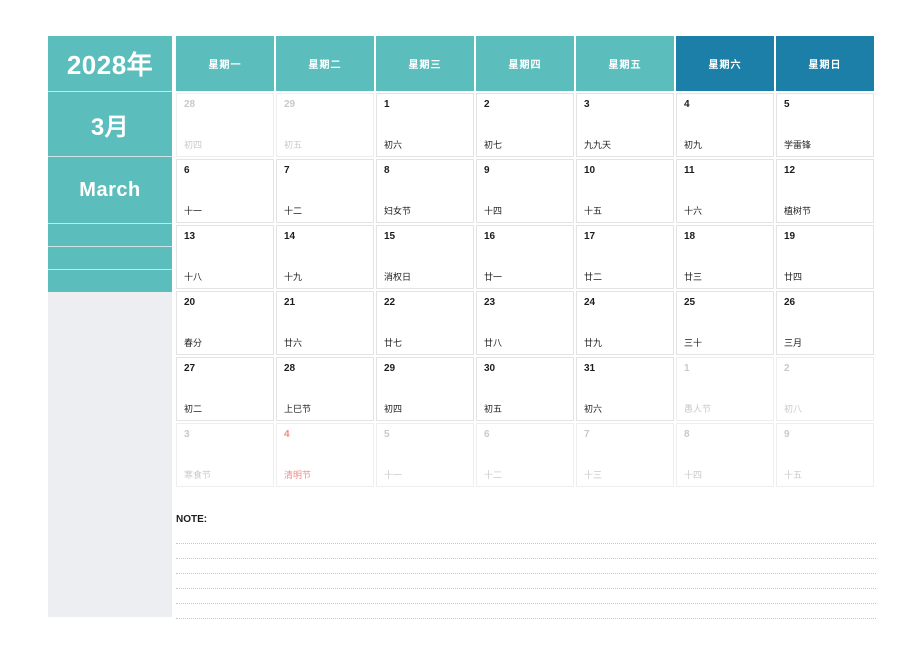  I want to click on calendar-day-cell: 30 初五, so click(525, 389).